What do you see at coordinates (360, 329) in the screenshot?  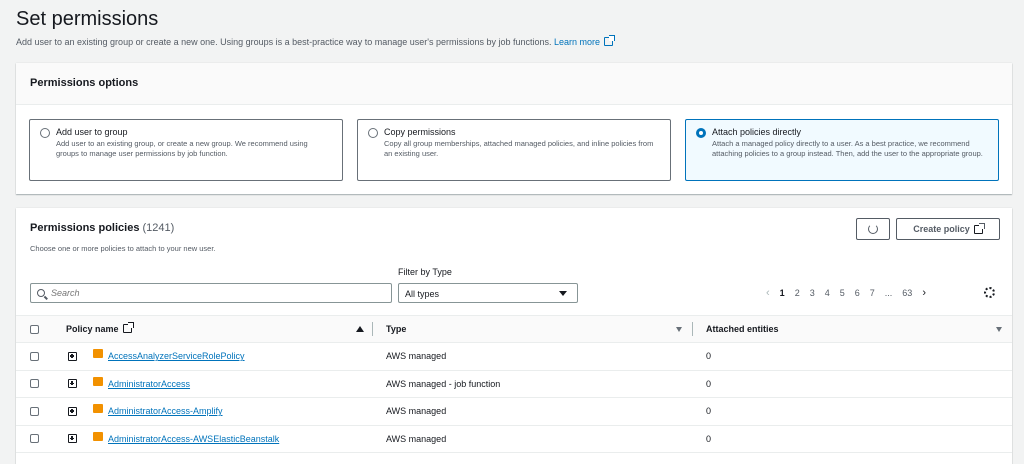 I see `sort-ascending-icon` at bounding box center [360, 329].